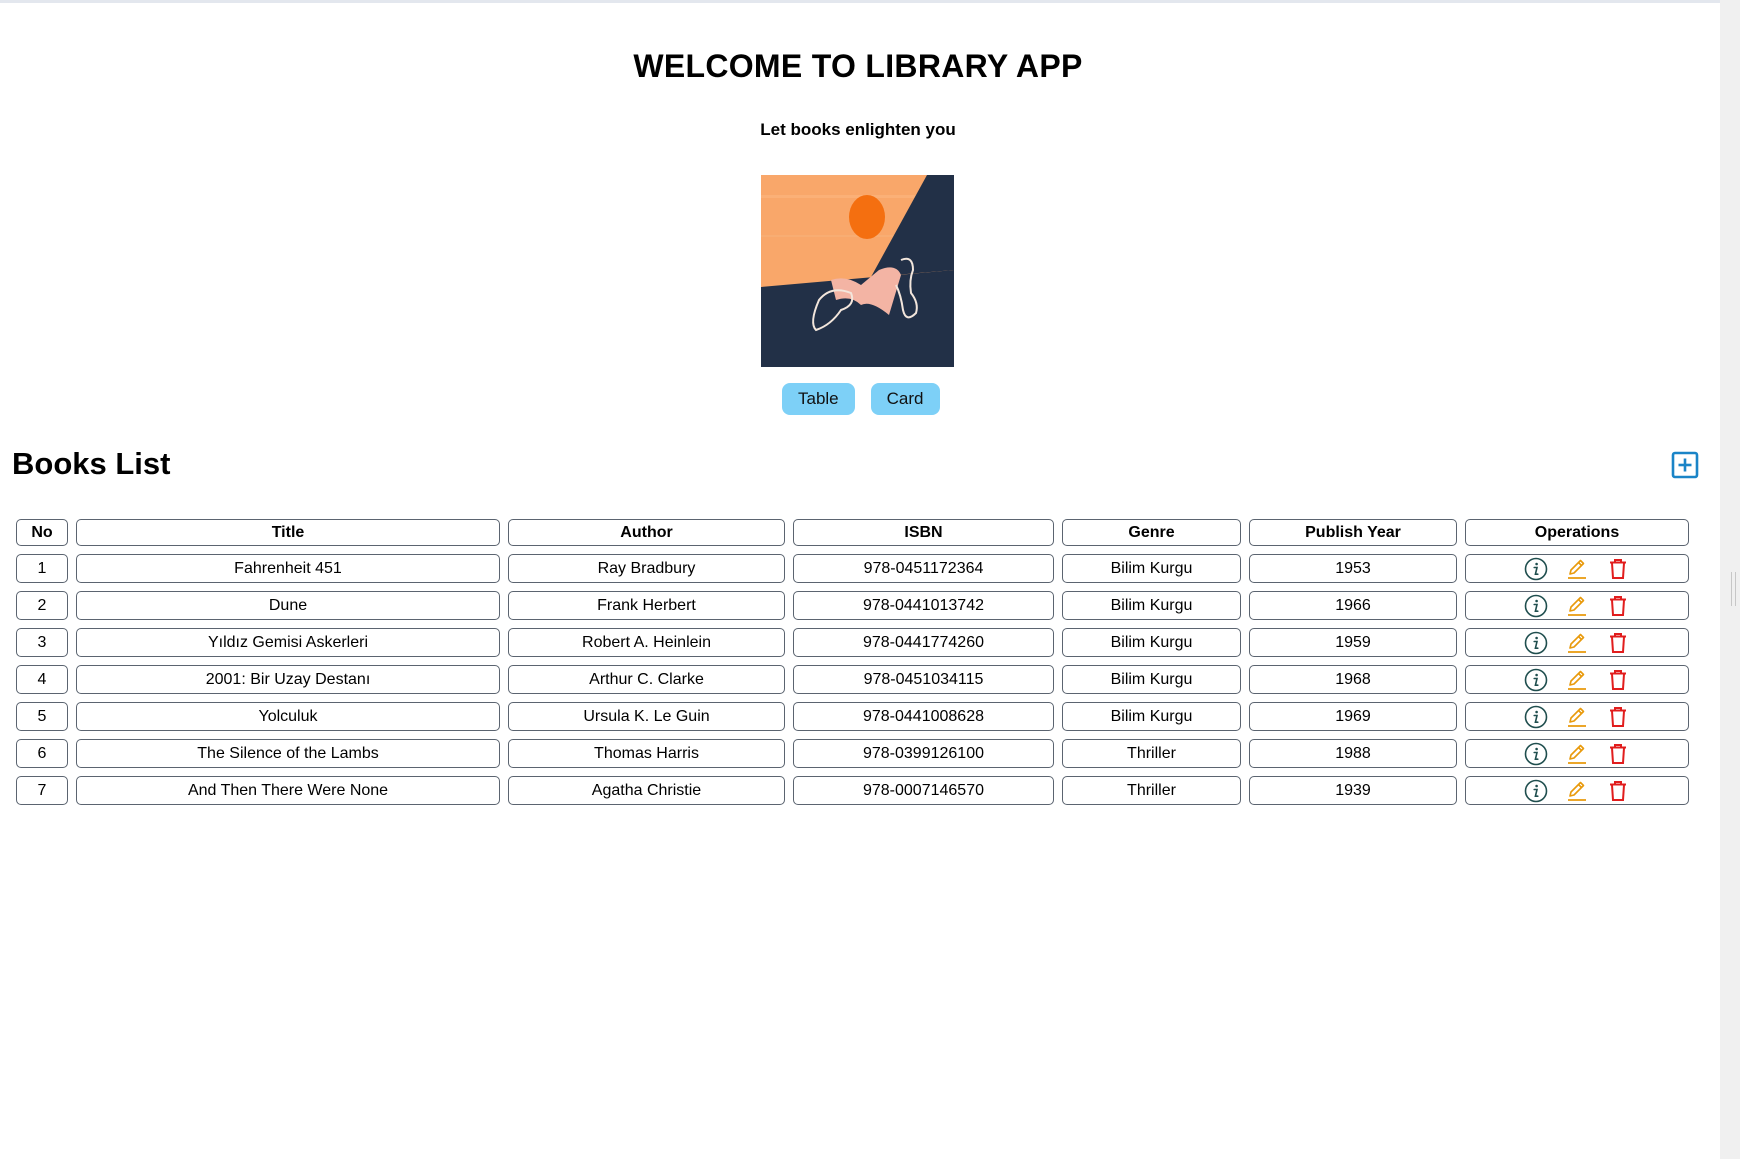  What do you see at coordinates (861, 399) in the screenshot?
I see `view-toggle: Table Card` at bounding box center [861, 399].